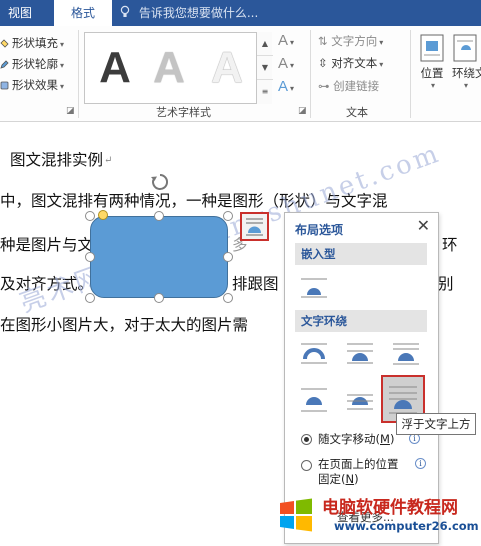  What do you see at coordinates (350, 479) in the screenshot?
I see `fix-position-key: N` at bounding box center [350, 479].